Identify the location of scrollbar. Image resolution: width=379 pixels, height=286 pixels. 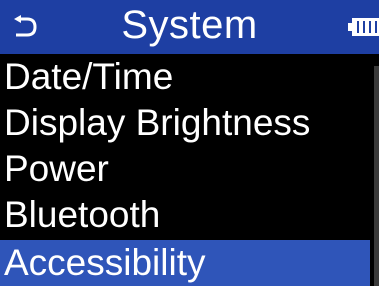
(376, 176).